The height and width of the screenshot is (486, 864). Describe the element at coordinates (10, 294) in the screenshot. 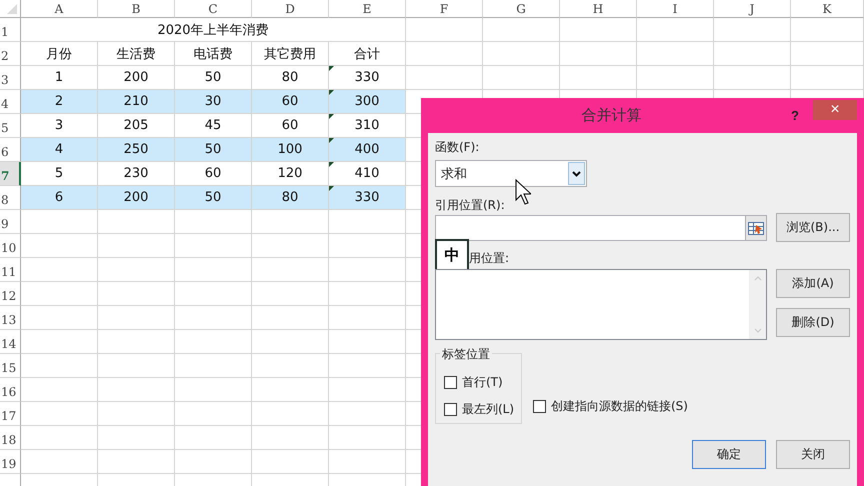

I see `row-number: 12` at that location.